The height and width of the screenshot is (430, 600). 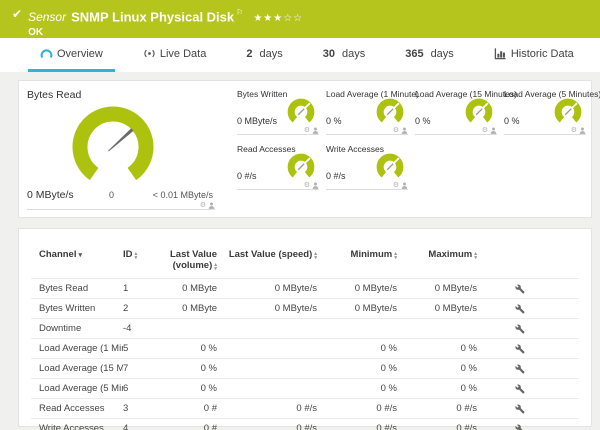 I want to click on cell-channel: Downtime, so click(x=60, y=328).